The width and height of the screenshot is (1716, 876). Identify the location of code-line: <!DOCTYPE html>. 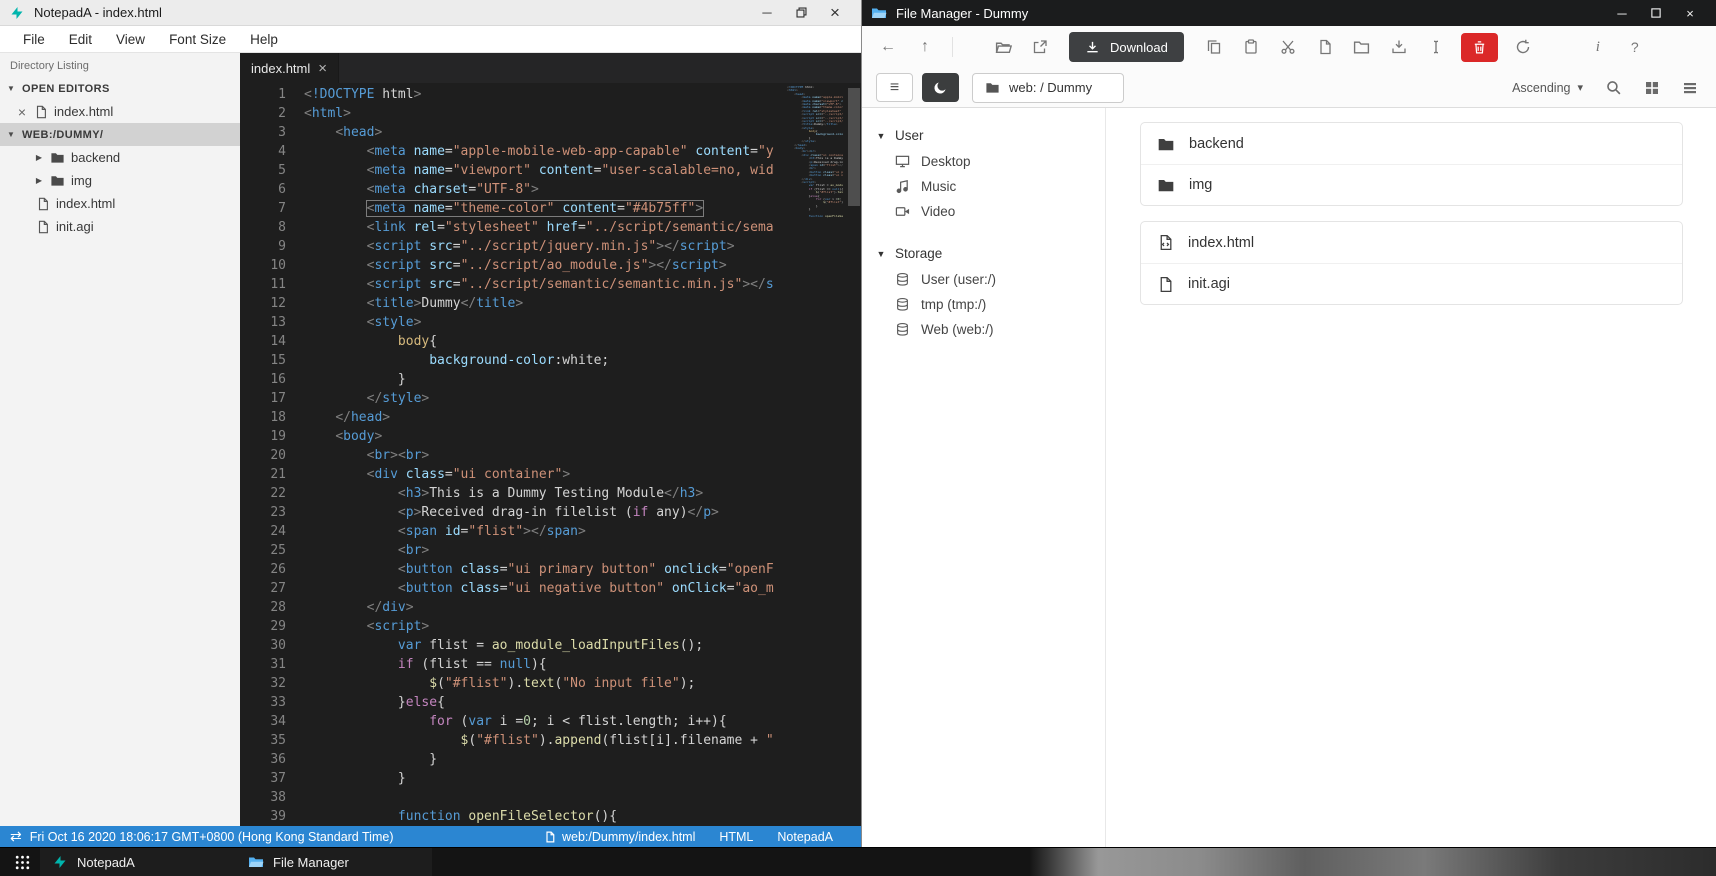
(539, 94).